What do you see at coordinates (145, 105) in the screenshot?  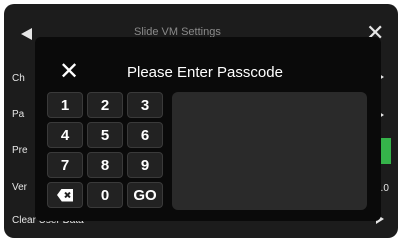 I see `key-3: 3` at bounding box center [145, 105].